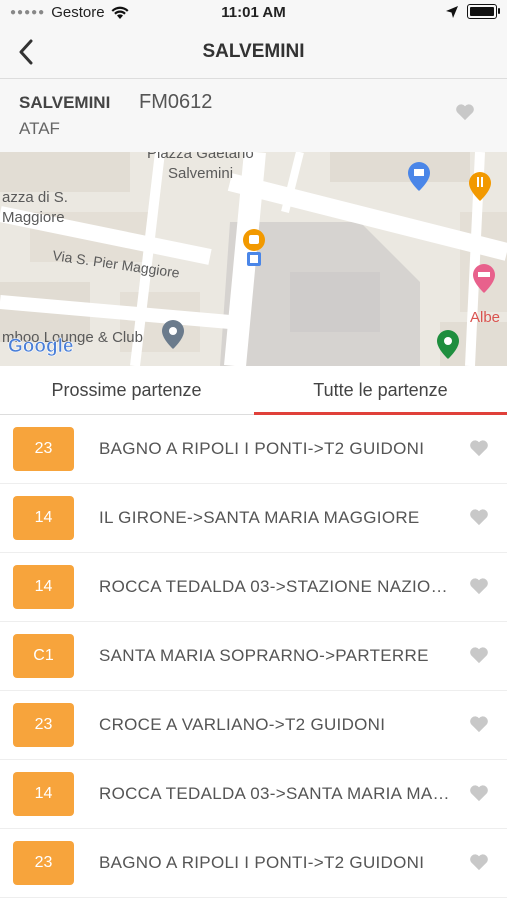  Describe the element at coordinates (39, 128) in the screenshot. I see `stop-operator: ATAF` at that location.